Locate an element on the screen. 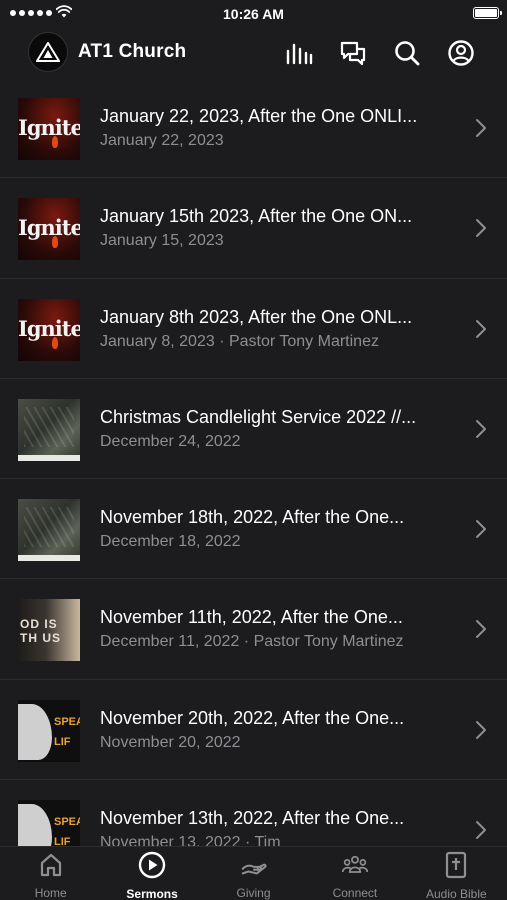 This screenshot has width=507, height=900. search-button is located at coordinates (407, 53).